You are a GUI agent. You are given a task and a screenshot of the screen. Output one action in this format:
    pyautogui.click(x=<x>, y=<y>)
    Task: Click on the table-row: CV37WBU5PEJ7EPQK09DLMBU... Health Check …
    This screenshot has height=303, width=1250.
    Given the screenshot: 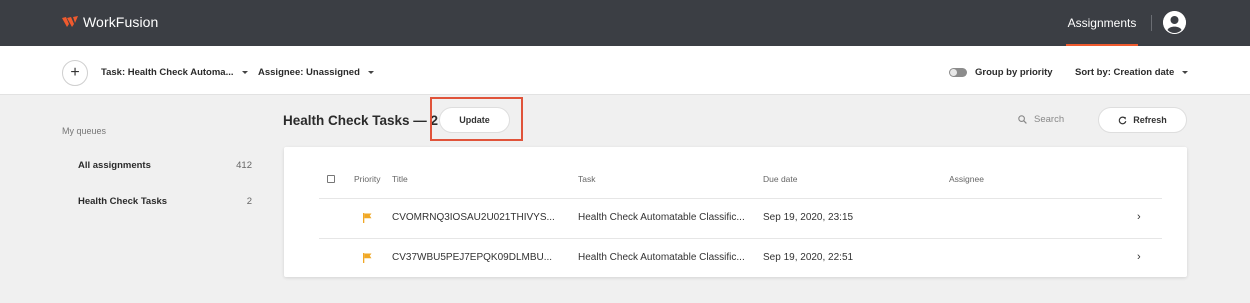 What is the action you would take?
    pyautogui.click(x=740, y=258)
    